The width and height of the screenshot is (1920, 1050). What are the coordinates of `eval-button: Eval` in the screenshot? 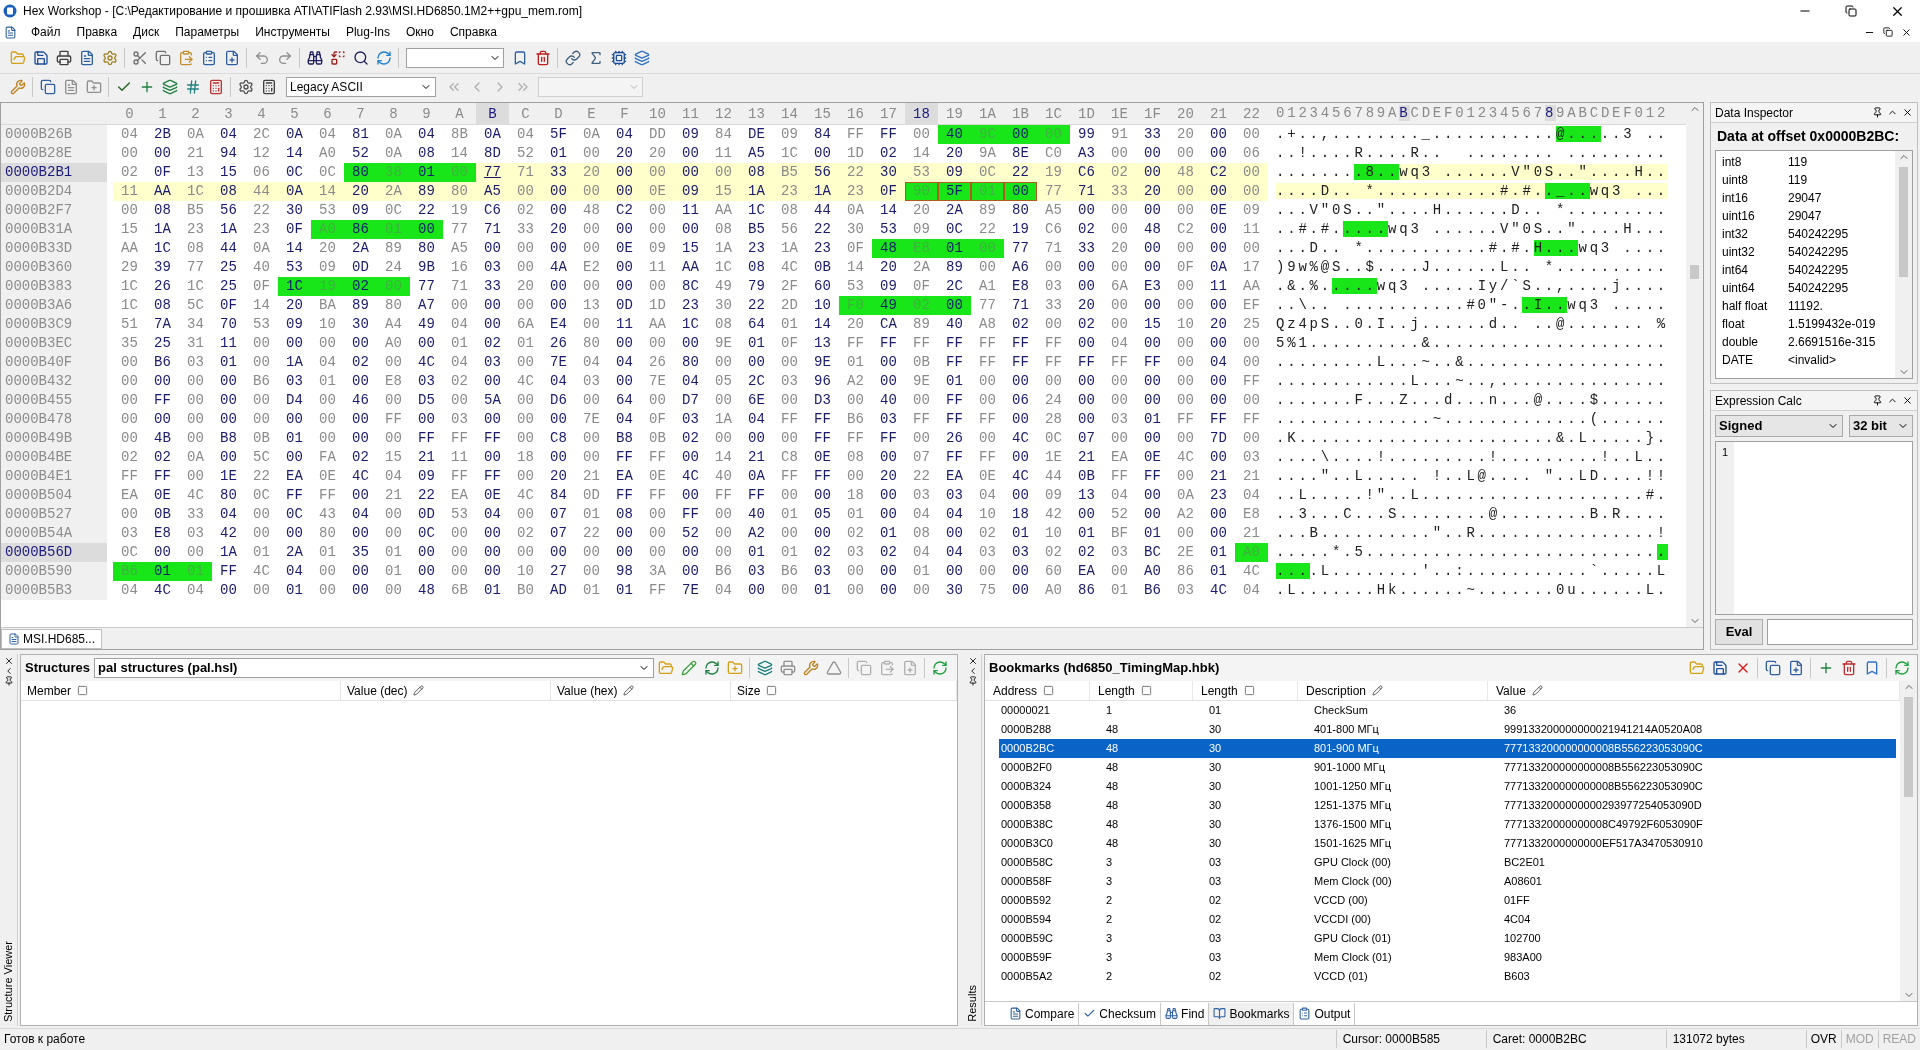 It's located at (1739, 632).